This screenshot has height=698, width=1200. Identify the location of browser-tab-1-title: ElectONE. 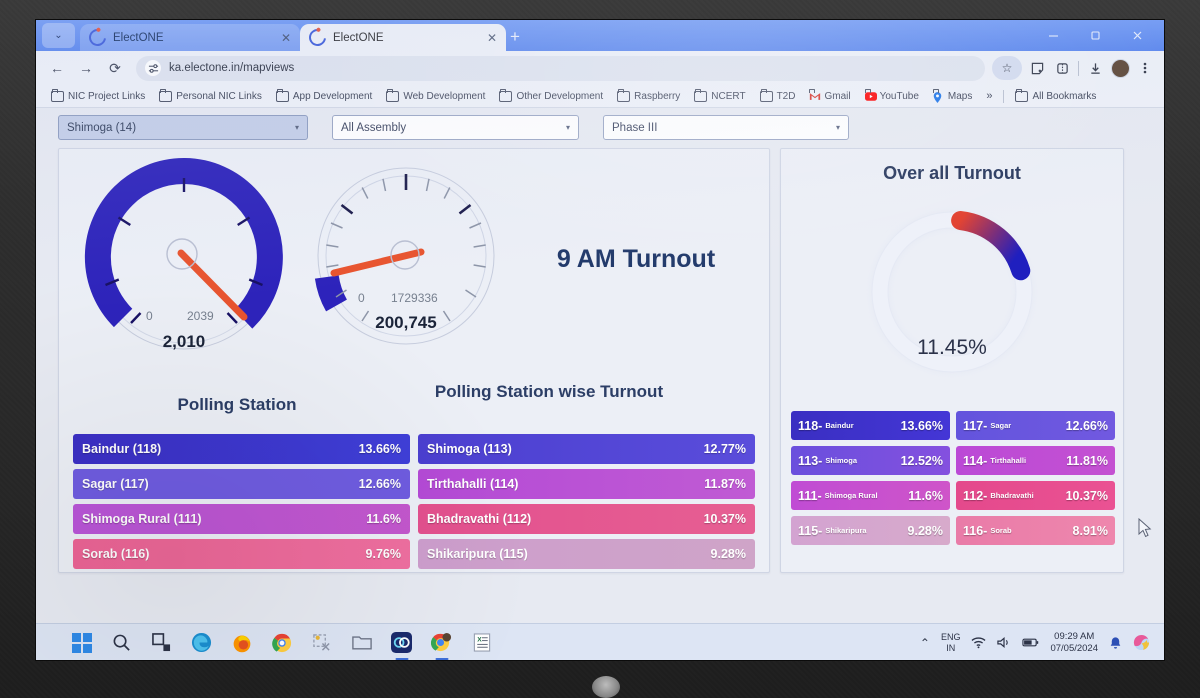
(138, 37).